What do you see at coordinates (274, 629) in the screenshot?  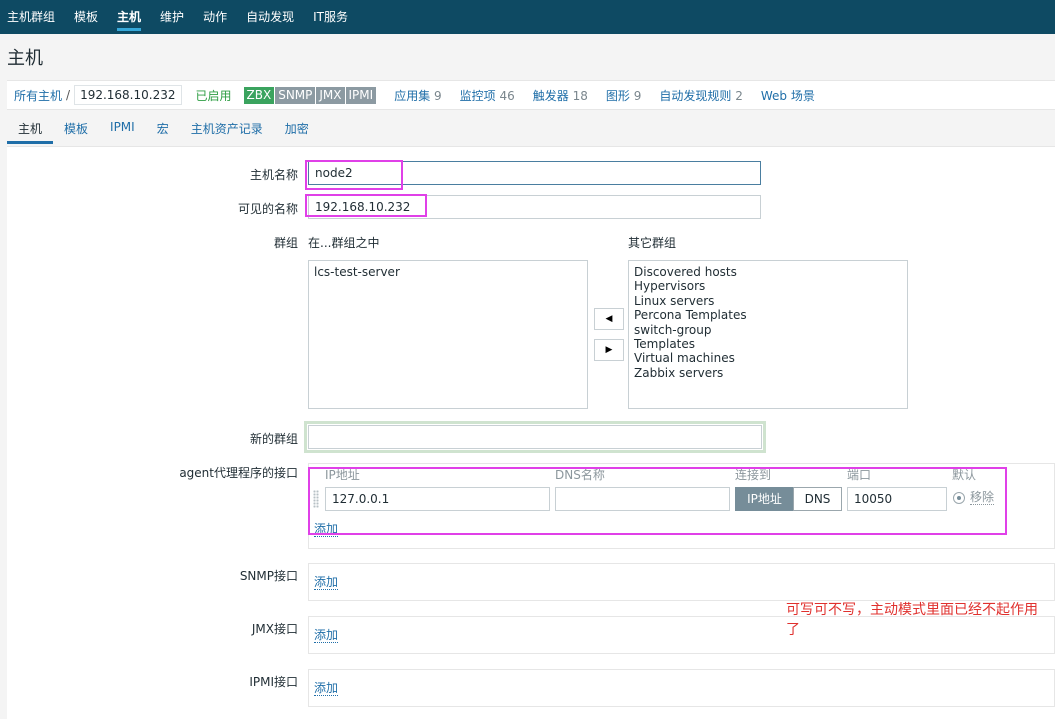 I see `jmx-interface-label: JMX接口` at bounding box center [274, 629].